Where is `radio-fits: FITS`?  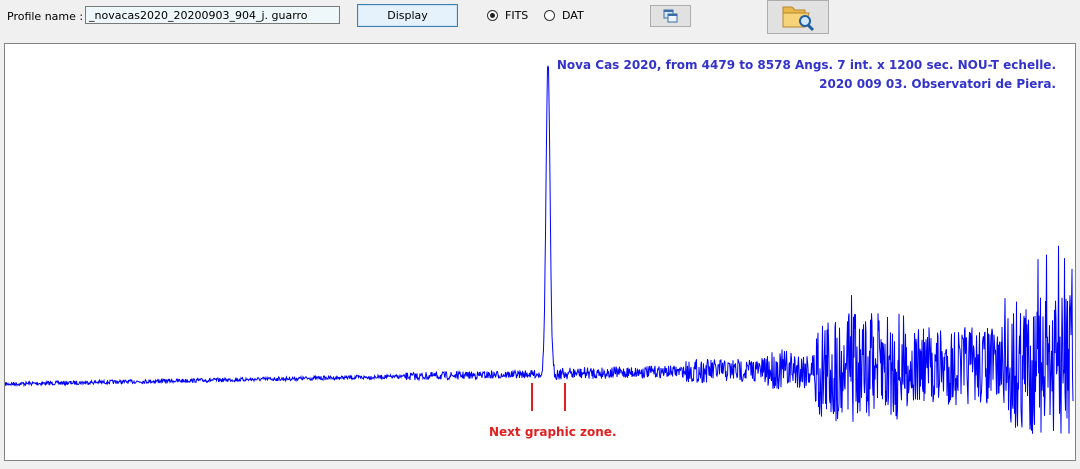 radio-fits: FITS is located at coordinates (507, 15).